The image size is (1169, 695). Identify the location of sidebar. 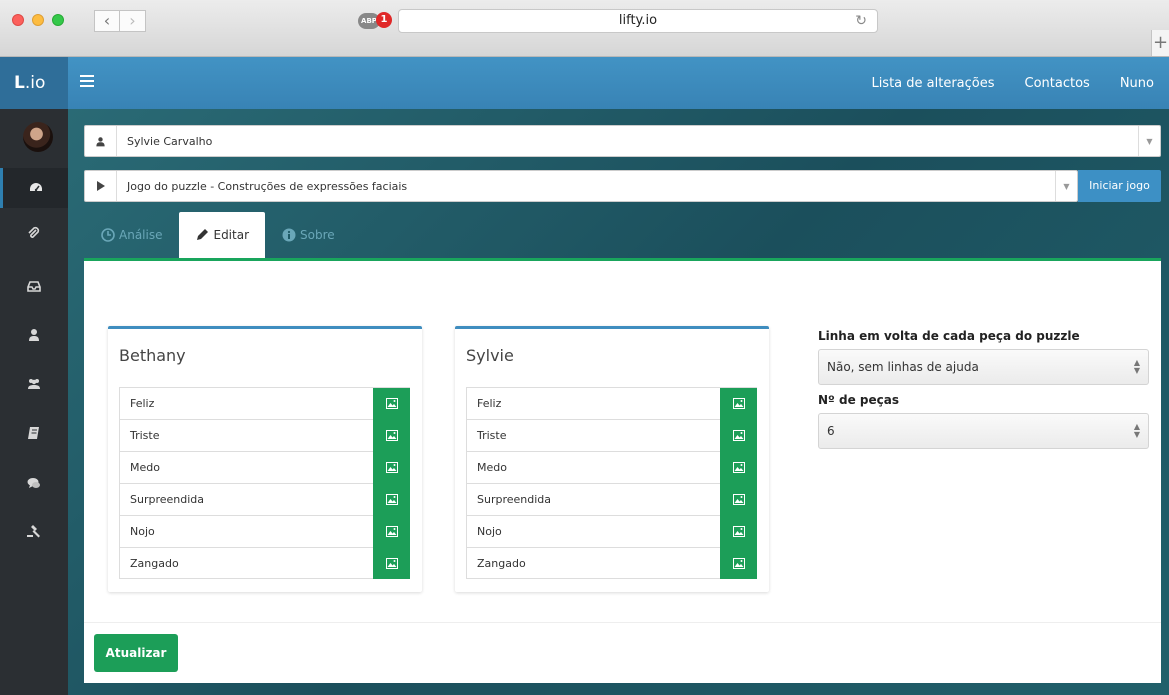
(34, 402).